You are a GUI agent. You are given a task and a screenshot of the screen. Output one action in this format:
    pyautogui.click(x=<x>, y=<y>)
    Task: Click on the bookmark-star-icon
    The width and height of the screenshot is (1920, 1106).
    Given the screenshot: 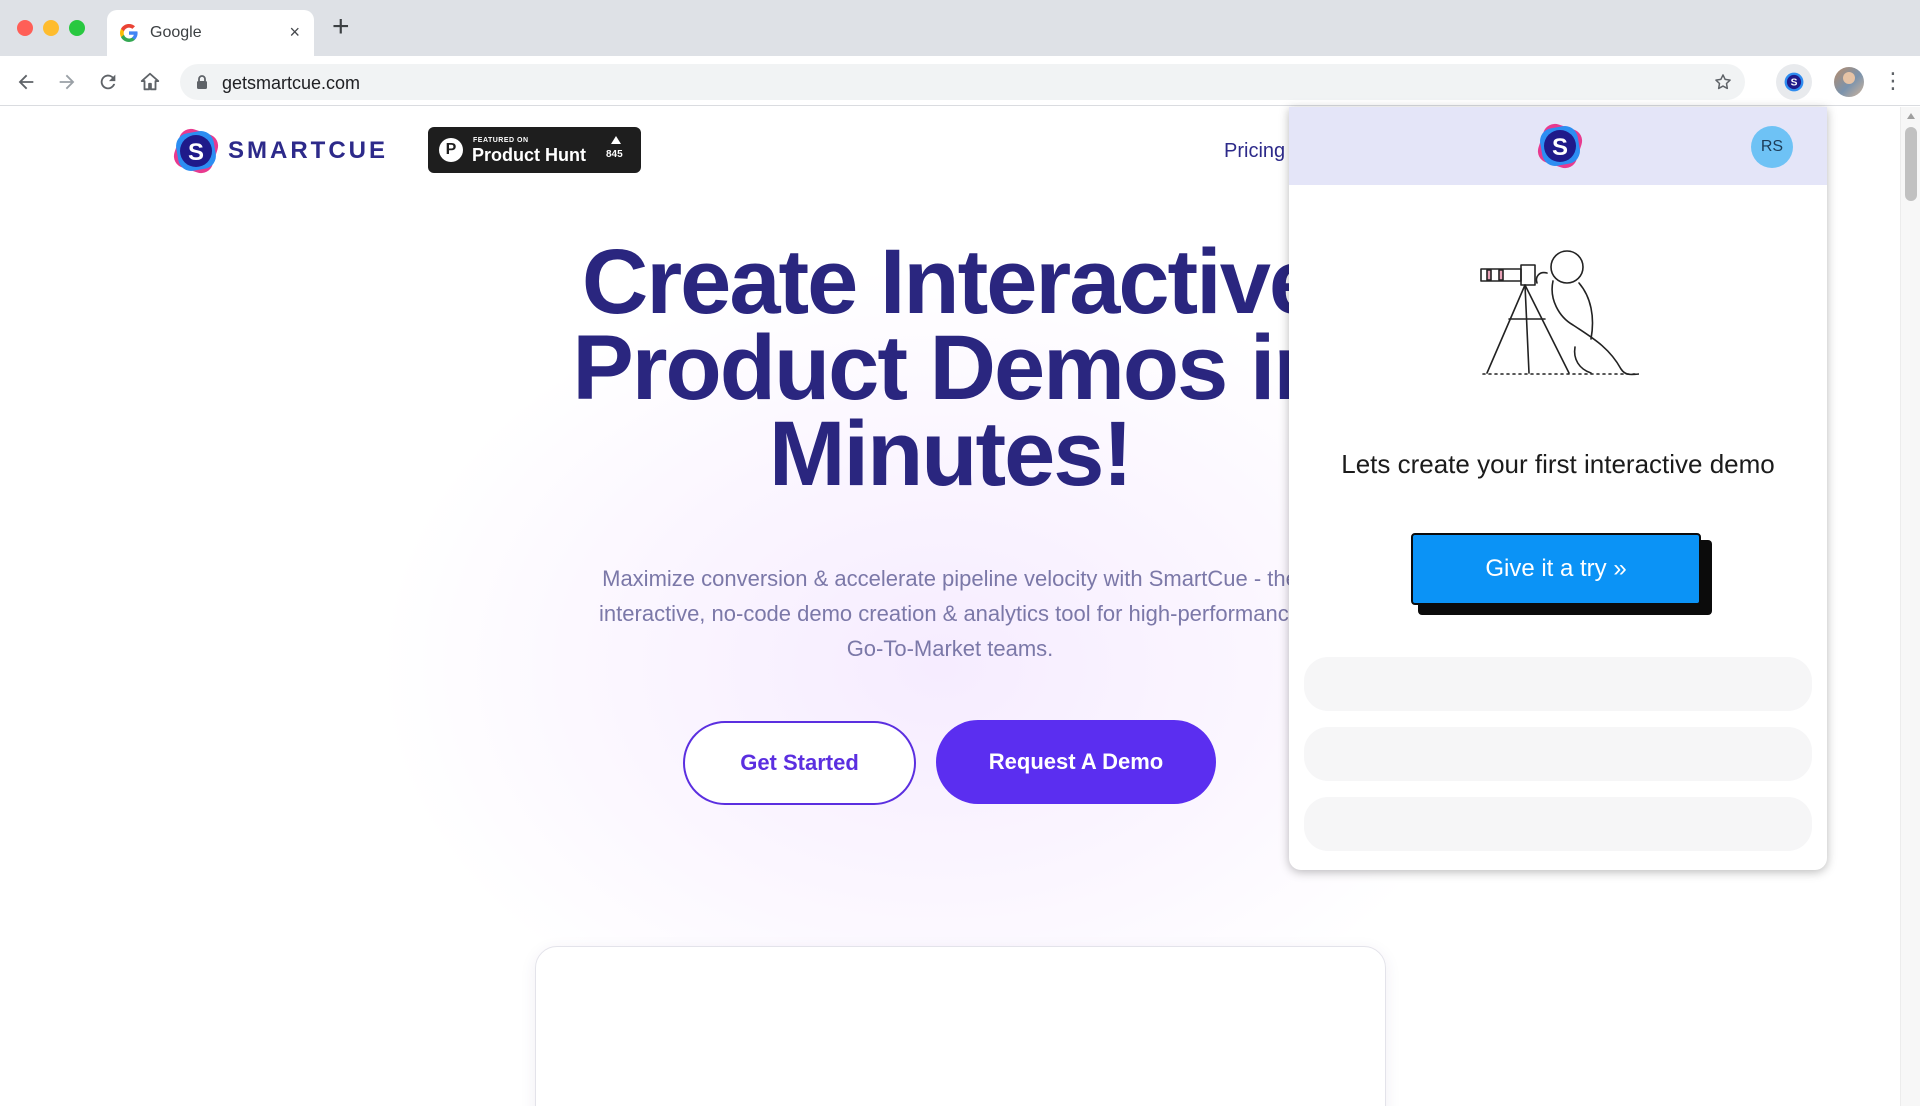 What is the action you would take?
    pyautogui.click(x=1723, y=82)
    